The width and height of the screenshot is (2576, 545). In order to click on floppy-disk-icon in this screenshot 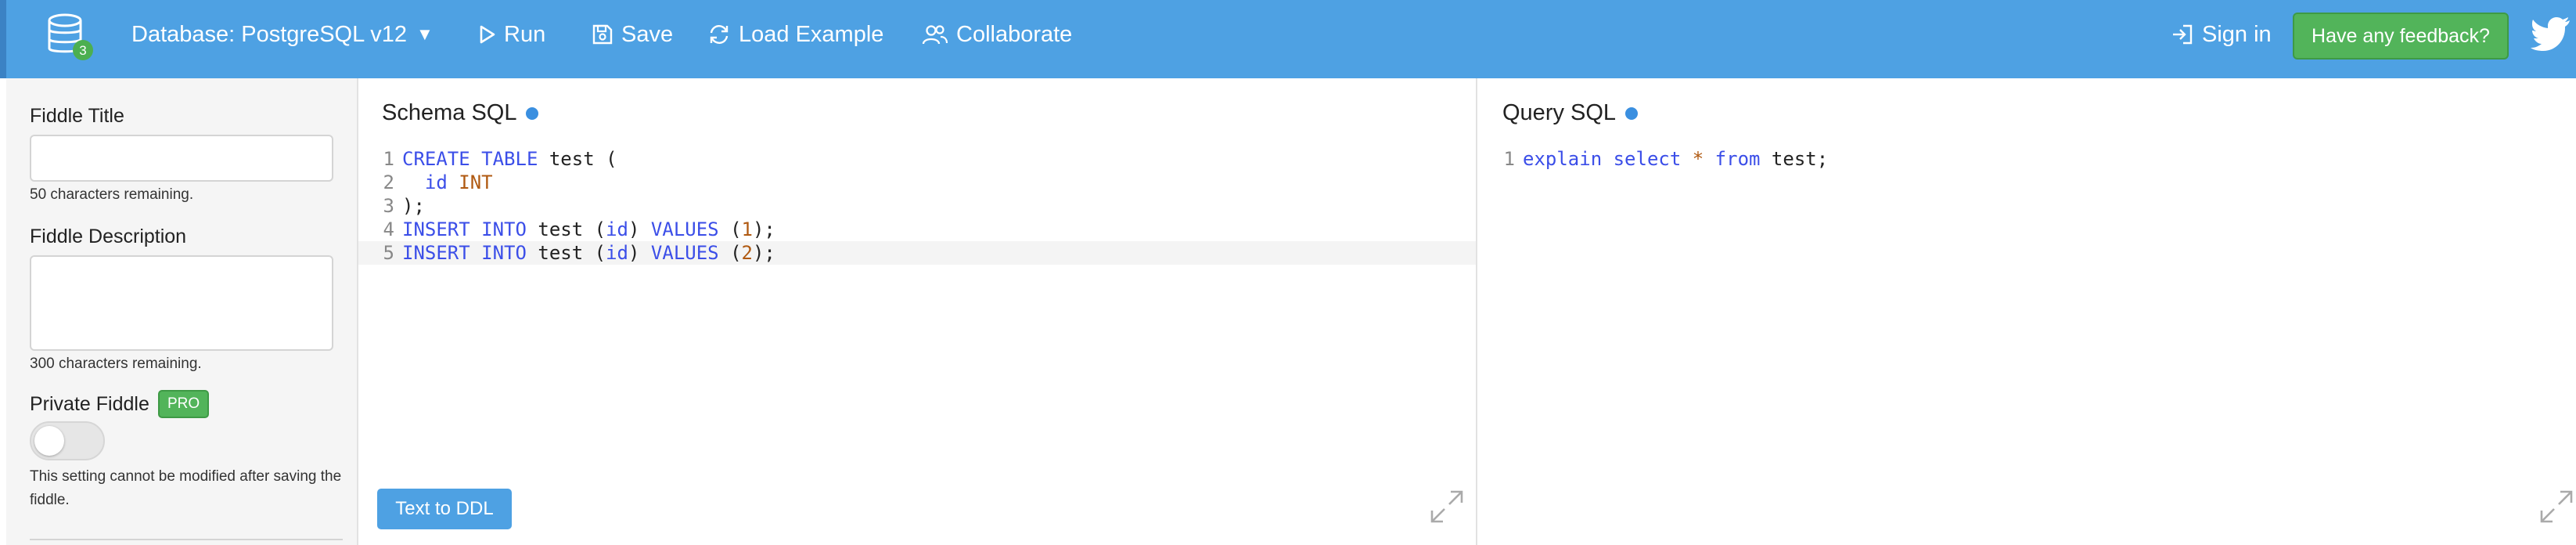, I will do `click(602, 35)`.